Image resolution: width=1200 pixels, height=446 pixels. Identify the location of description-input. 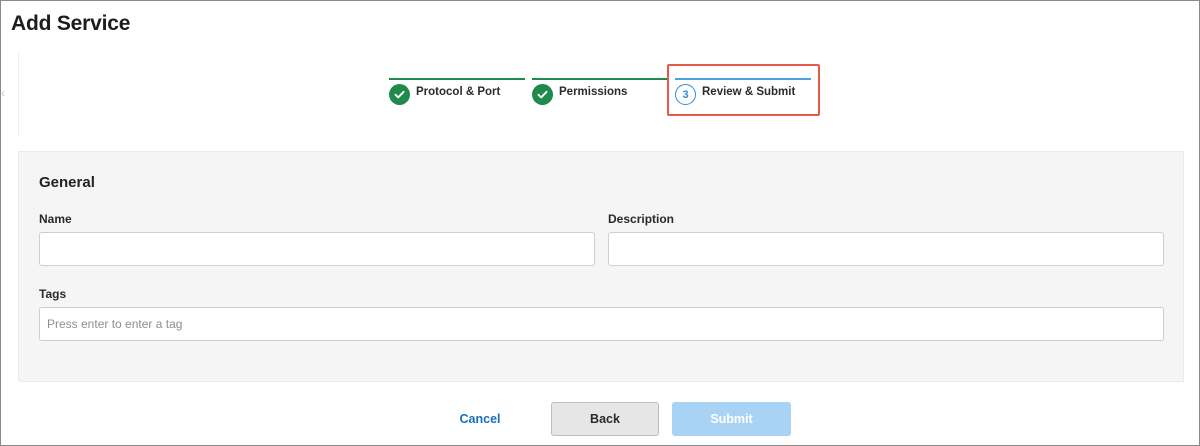
(886, 249).